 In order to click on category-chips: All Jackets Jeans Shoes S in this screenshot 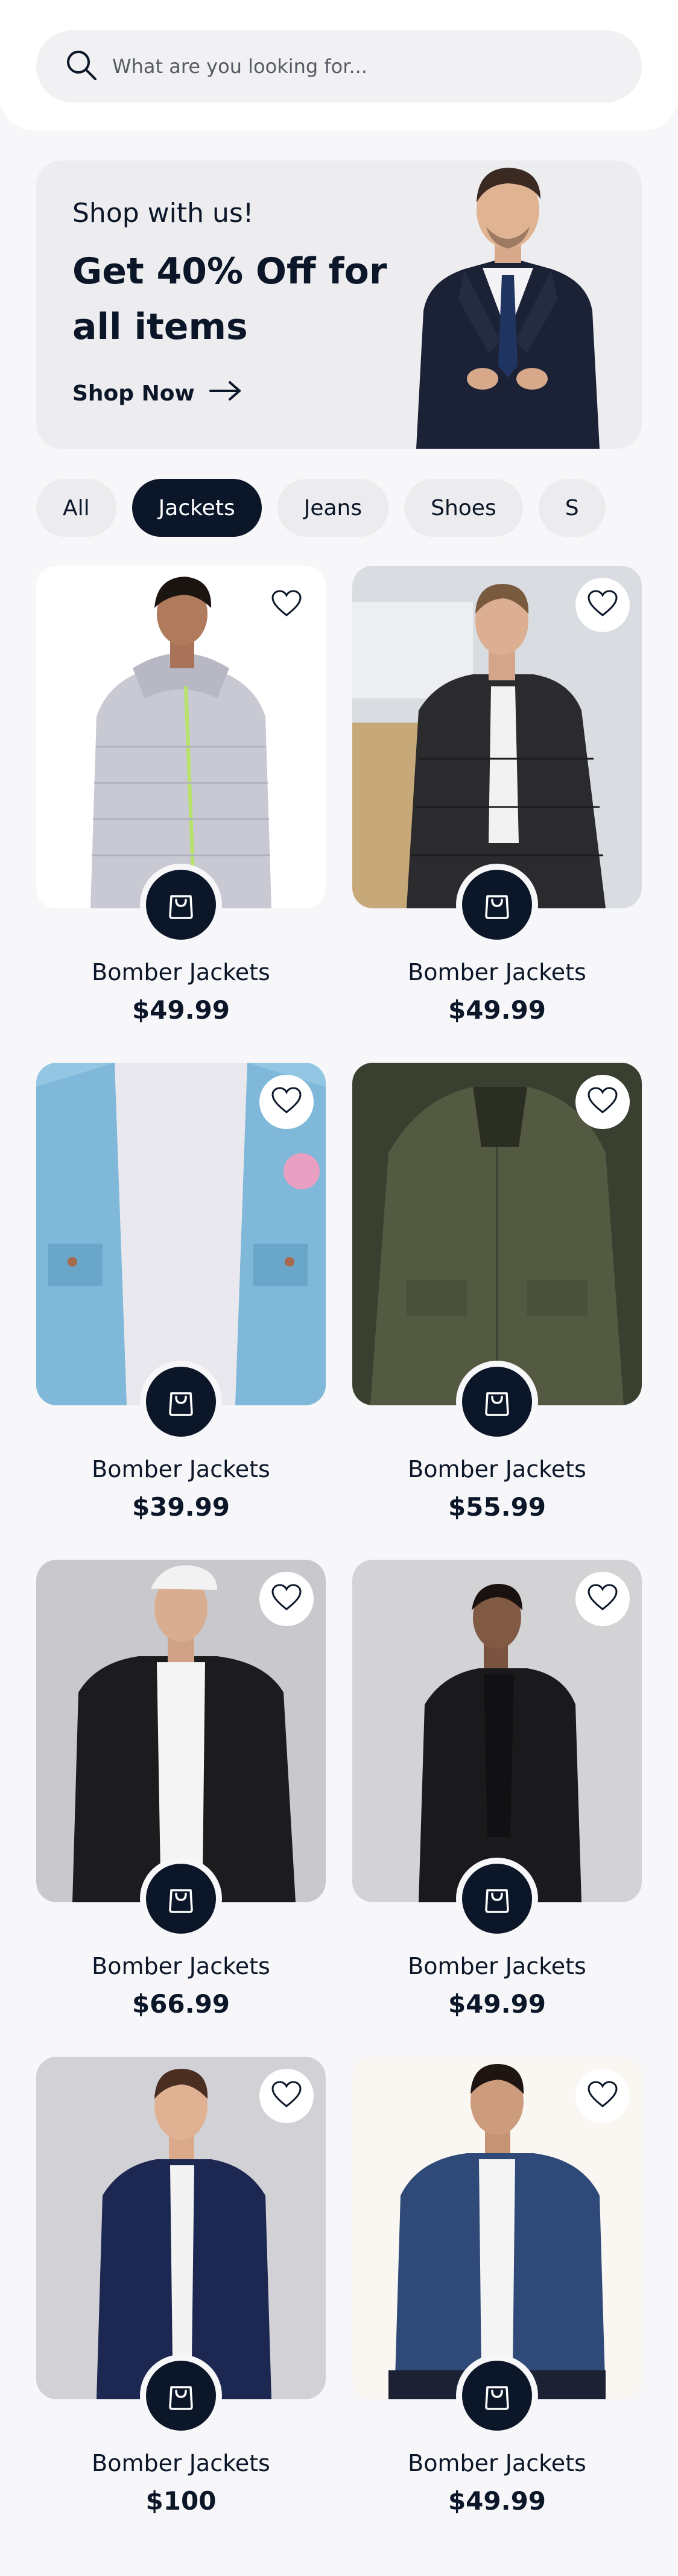, I will do `click(357, 508)`.